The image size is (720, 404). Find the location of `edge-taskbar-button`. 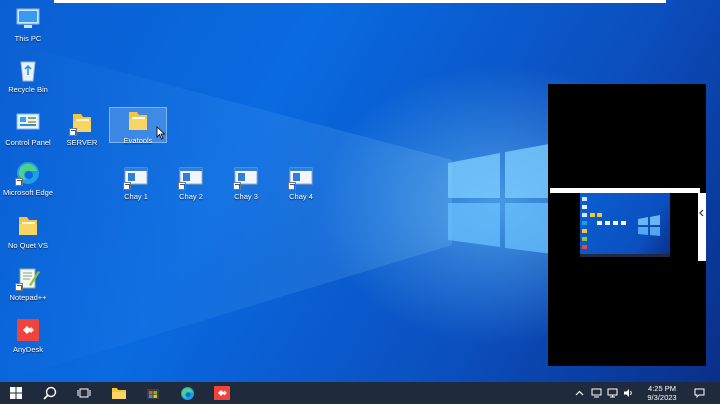

edge-taskbar-button is located at coordinates (187, 393).